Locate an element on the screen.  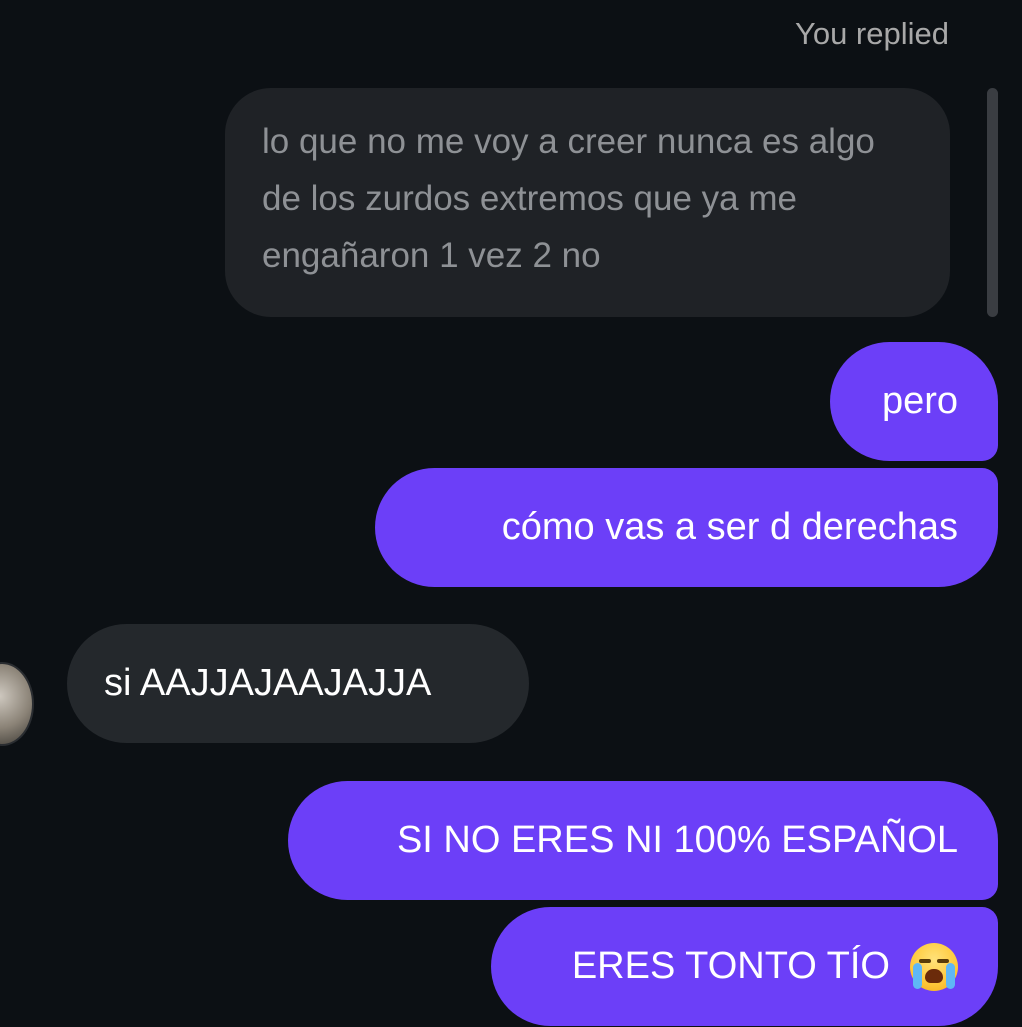
message-text: ERES TONTO TÍO is located at coordinates (730, 966).